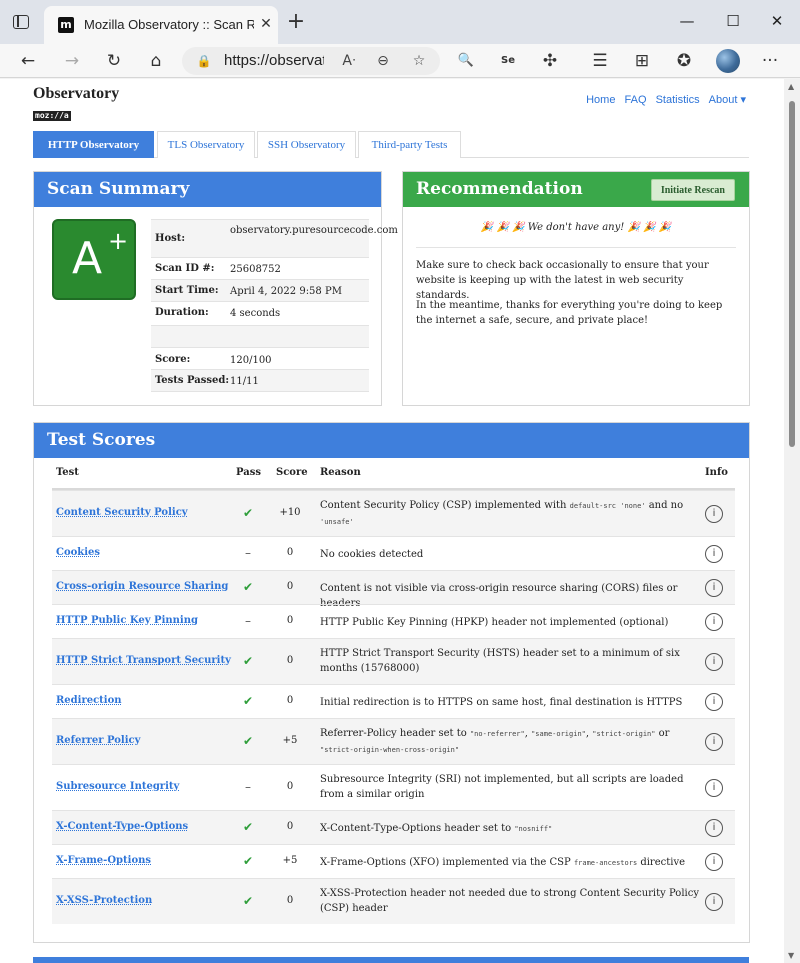 This screenshot has width=800, height=963. I want to click on test-link: HTTP Public Key Pinning, so click(127, 620).